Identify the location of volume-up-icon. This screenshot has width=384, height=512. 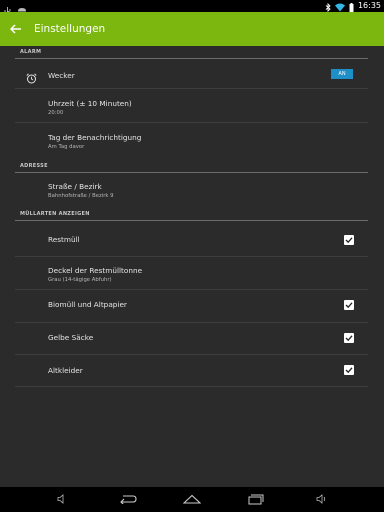
(322, 499).